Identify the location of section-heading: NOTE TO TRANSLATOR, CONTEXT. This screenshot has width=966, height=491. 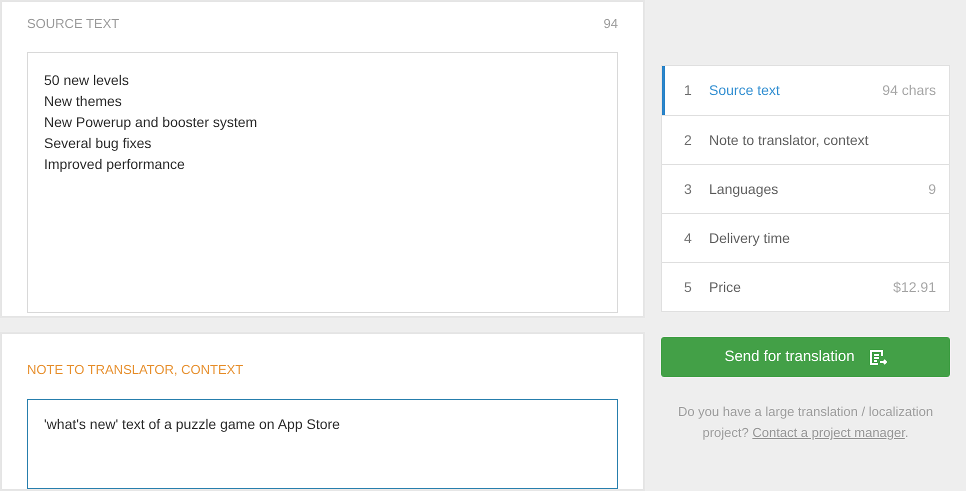
(135, 369).